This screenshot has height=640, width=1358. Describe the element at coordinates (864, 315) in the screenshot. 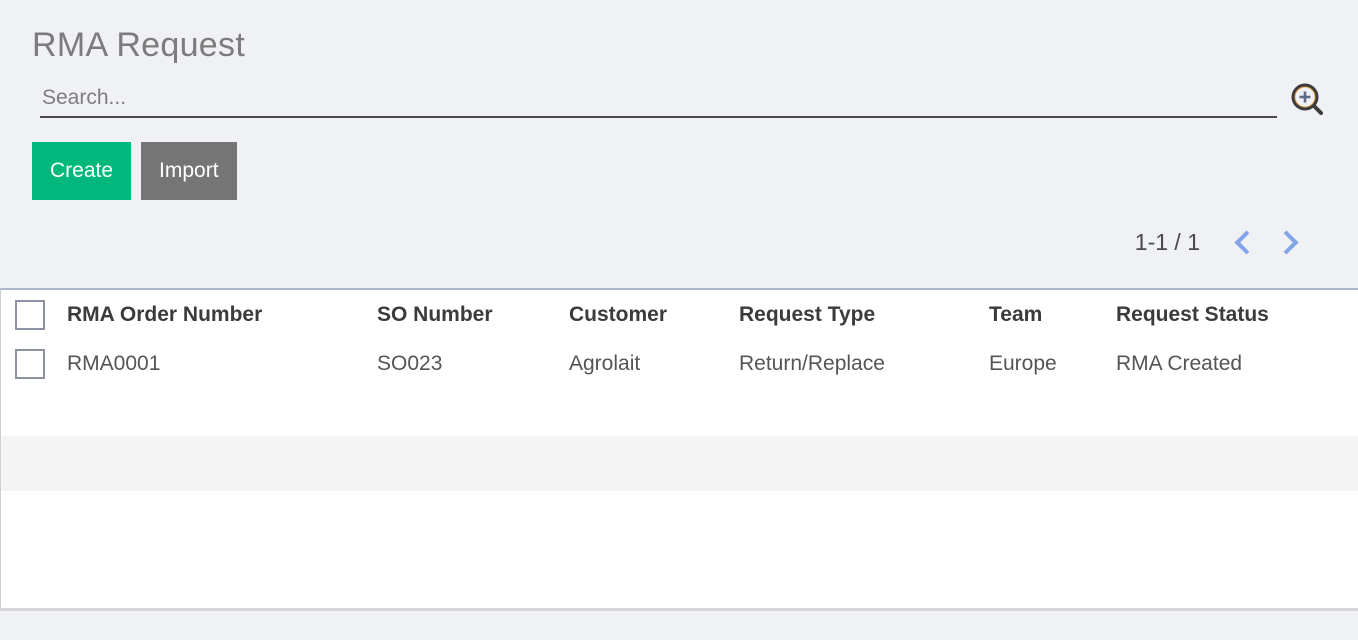

I see `column-header-request-type: Request Type` at that location.